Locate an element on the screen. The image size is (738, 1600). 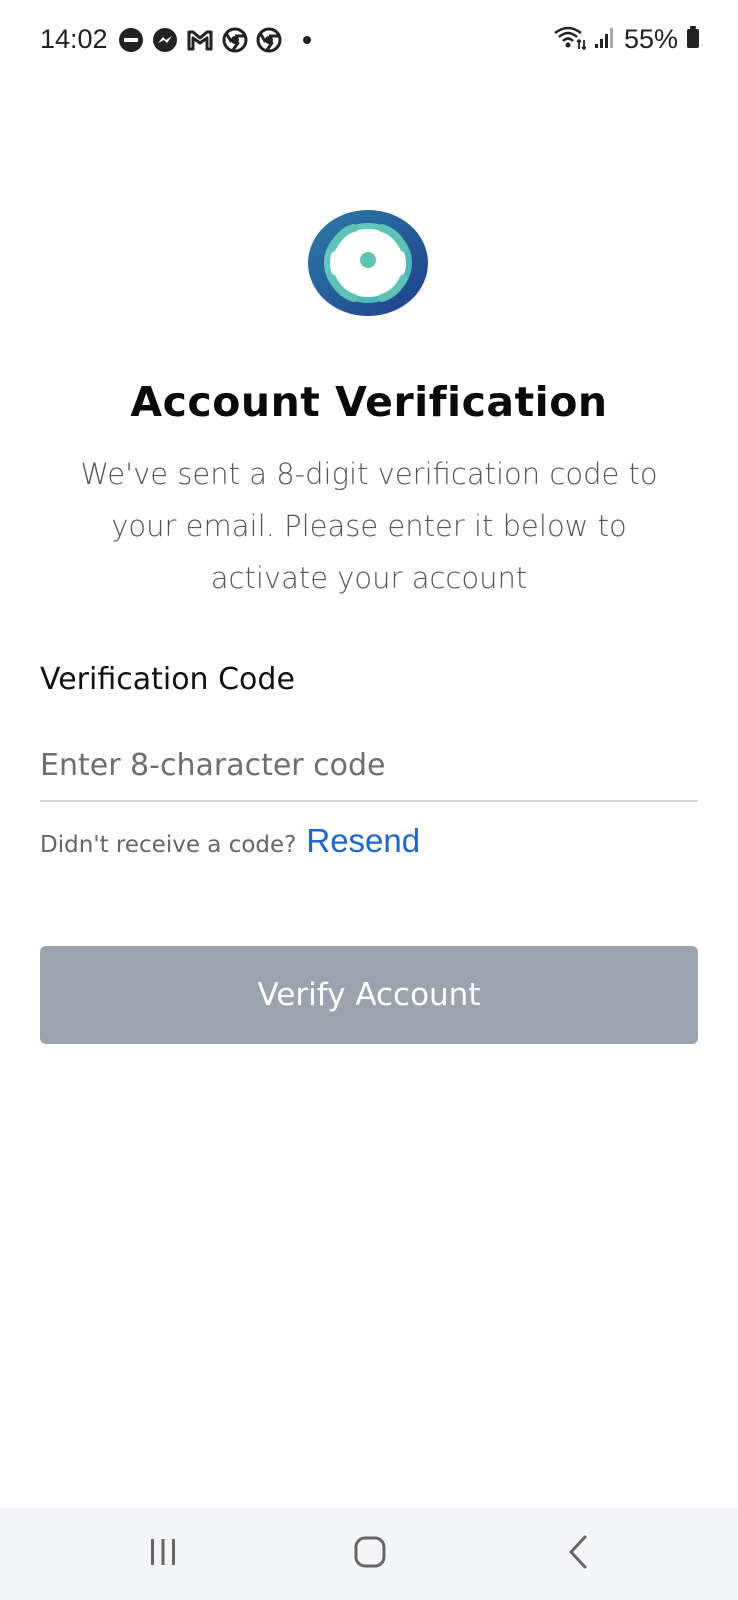
recents-icon is located at coordinates (163, 1554).